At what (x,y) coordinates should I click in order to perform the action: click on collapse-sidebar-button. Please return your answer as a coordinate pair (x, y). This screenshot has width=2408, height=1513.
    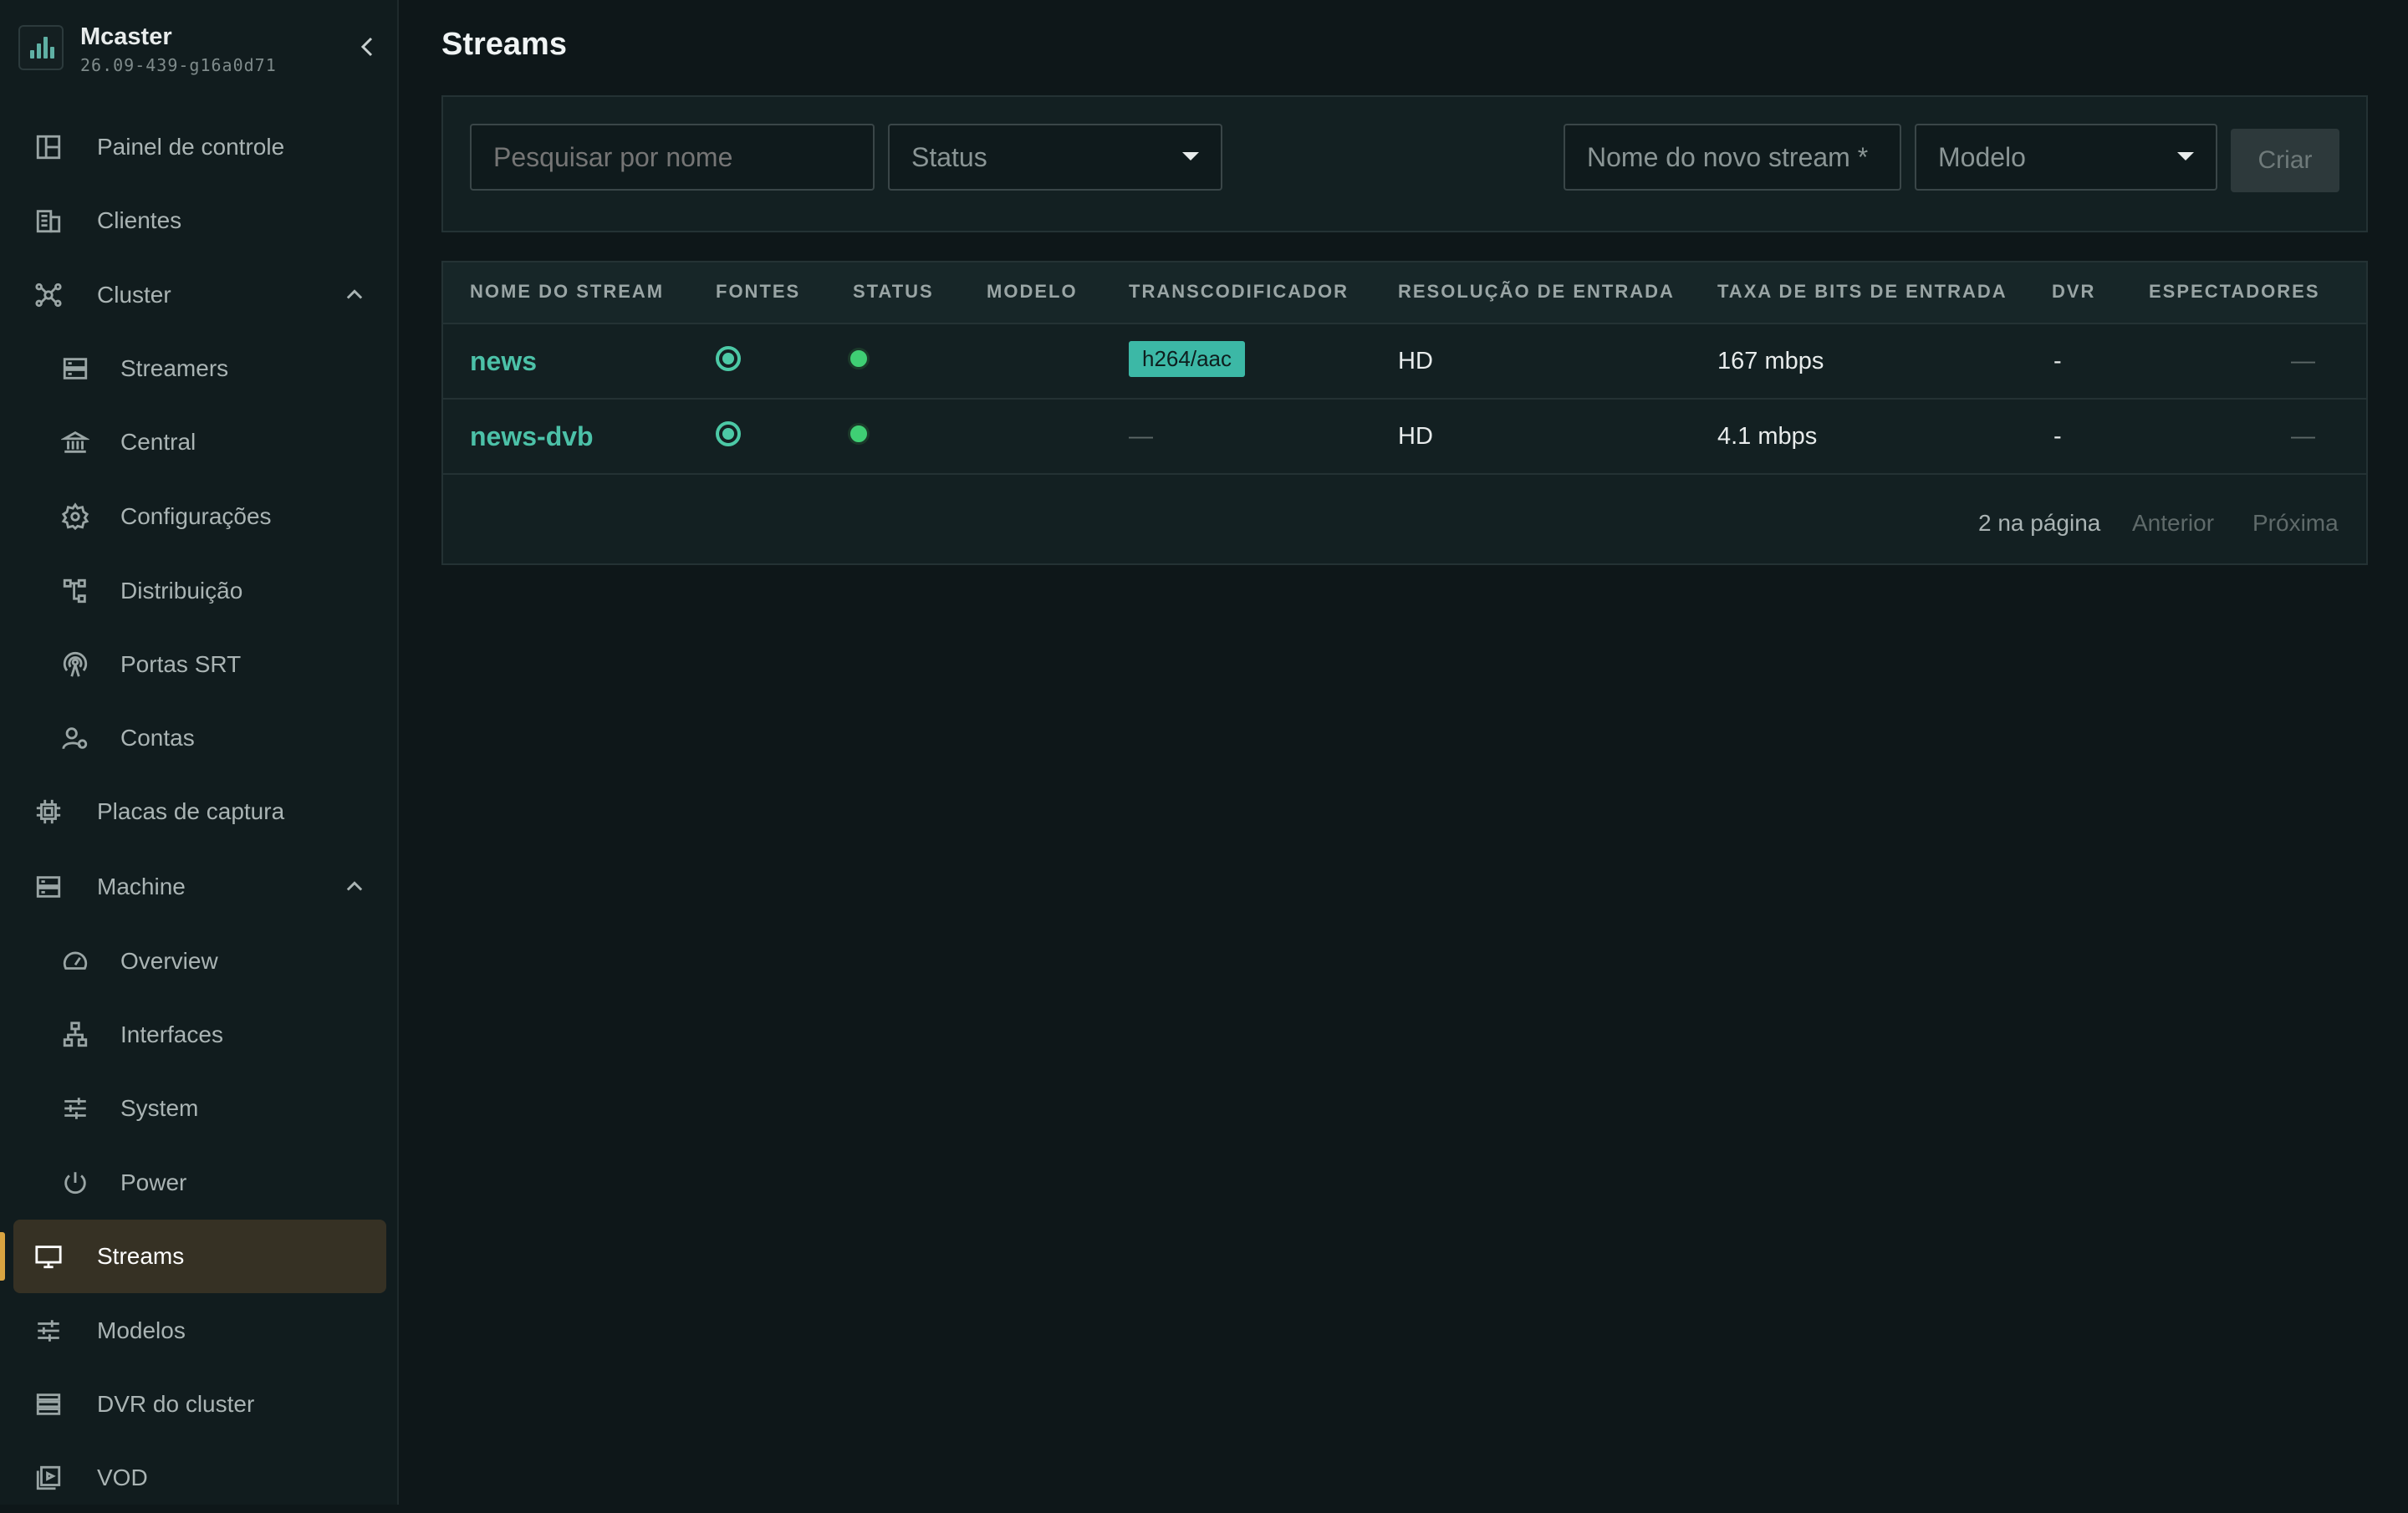
    Looking at the image, I should click on (368, 47).